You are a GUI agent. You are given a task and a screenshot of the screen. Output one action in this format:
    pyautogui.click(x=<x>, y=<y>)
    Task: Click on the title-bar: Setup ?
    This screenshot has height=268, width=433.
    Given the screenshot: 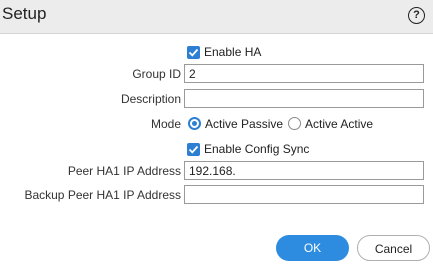 What is the action you would take?
    pyautogui.click(x=216, y=17)
    